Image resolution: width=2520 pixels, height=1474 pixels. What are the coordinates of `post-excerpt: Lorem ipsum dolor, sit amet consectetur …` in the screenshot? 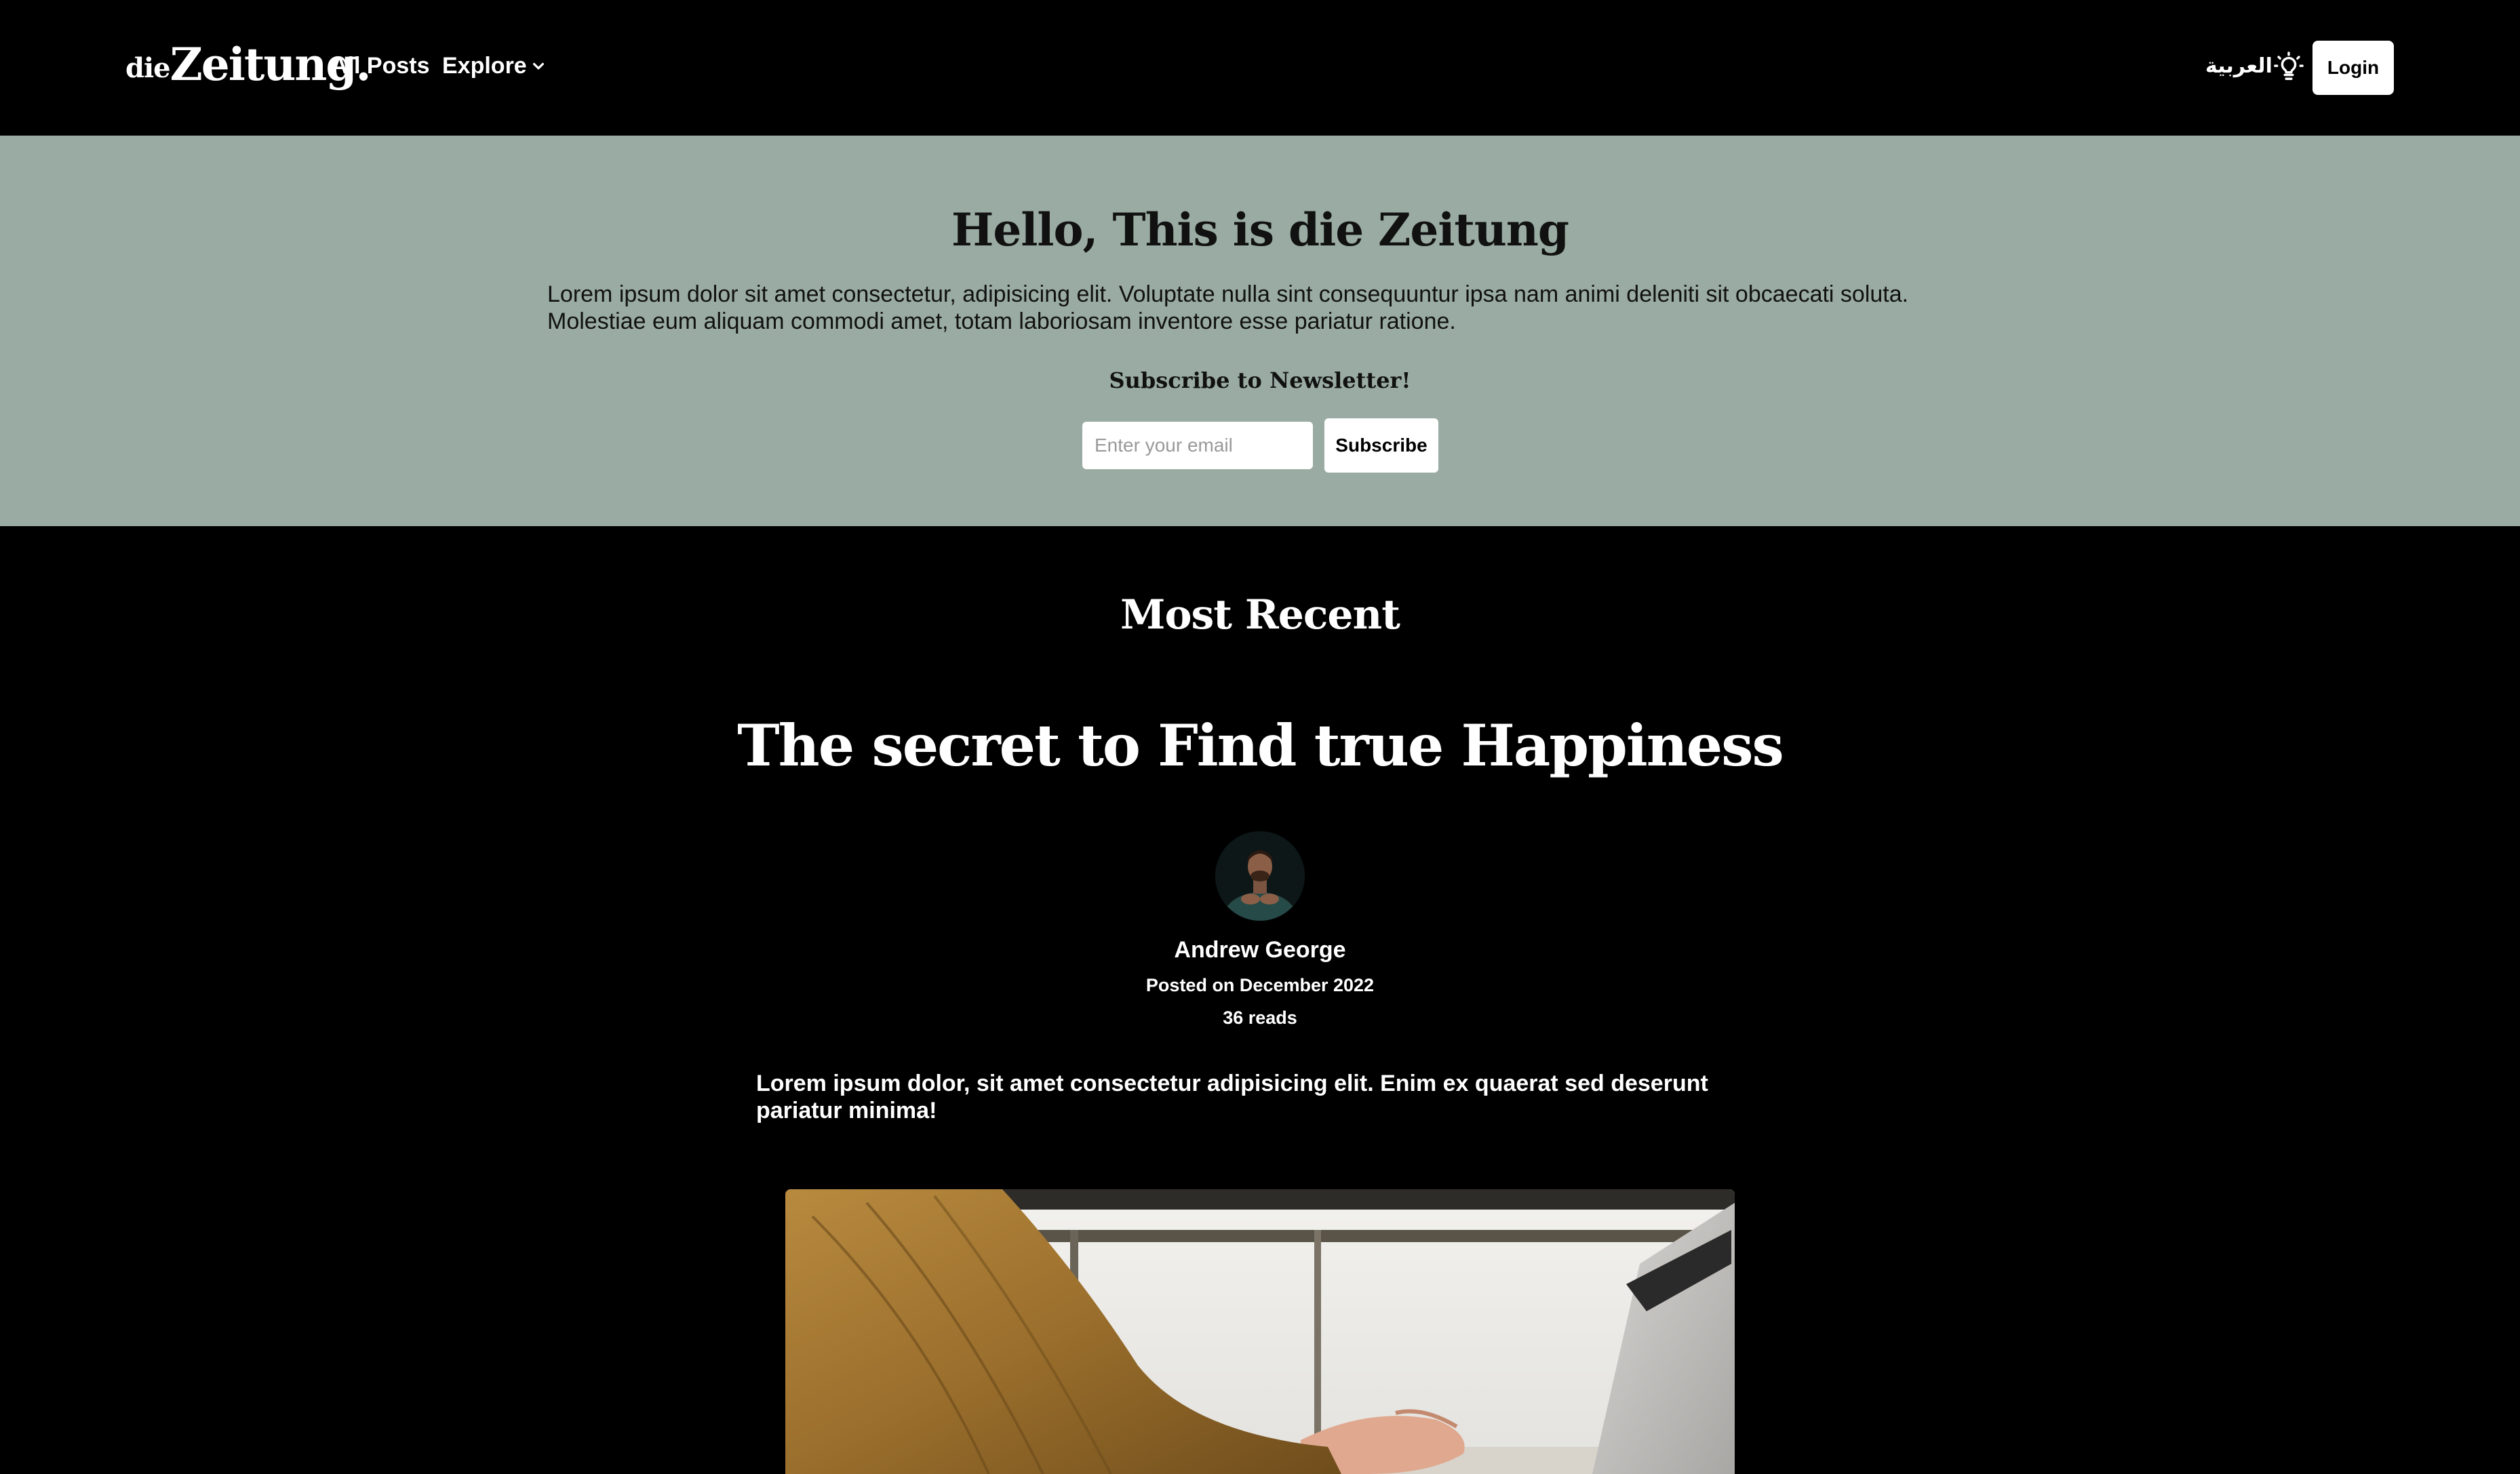 It's located at (1232, 1097).